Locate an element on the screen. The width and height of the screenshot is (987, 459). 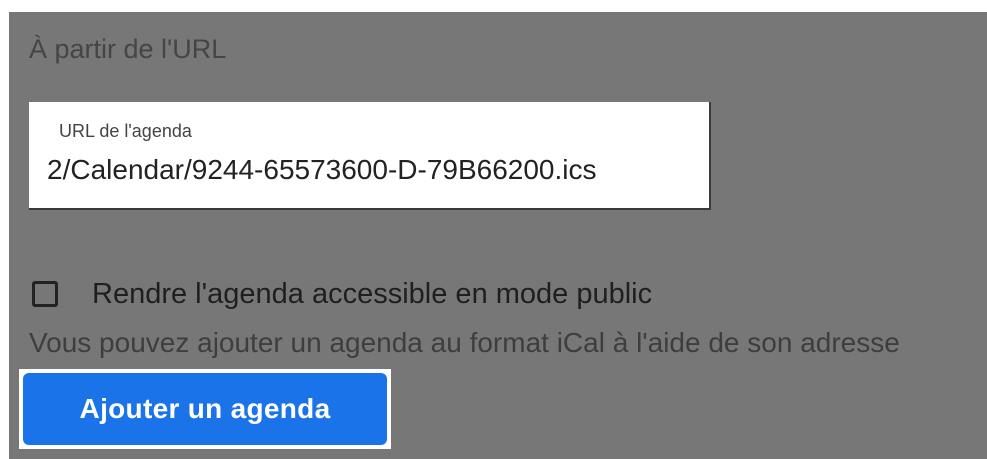
section-title: À partir de l'URL is located at coordinates (128, 49).